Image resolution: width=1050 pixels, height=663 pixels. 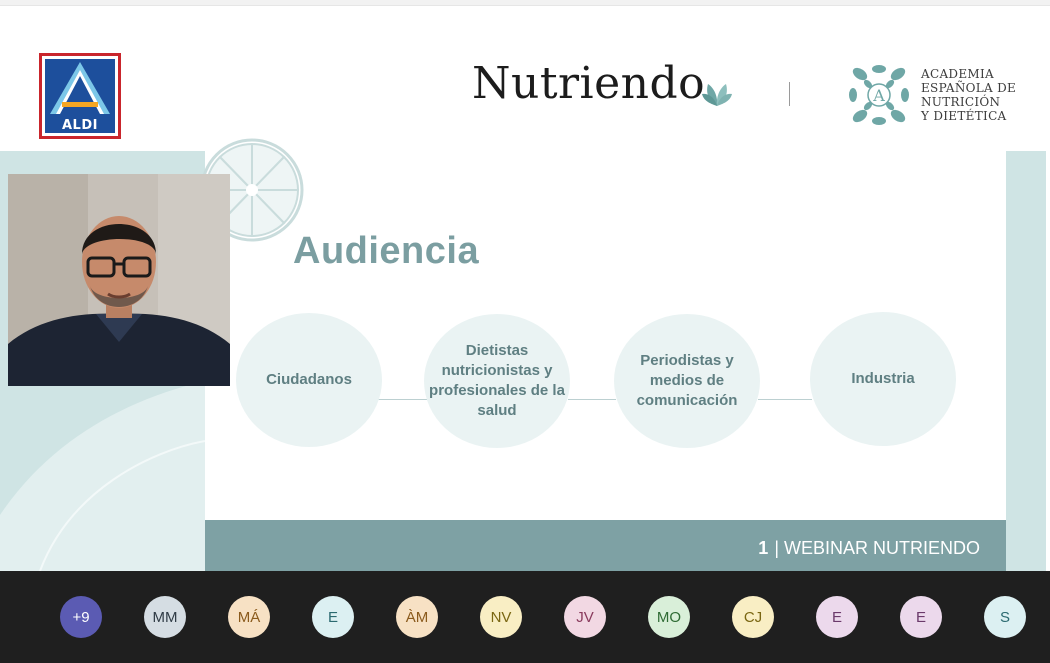 I want to click on speaker-video-feed, so click(x=119, y=280).